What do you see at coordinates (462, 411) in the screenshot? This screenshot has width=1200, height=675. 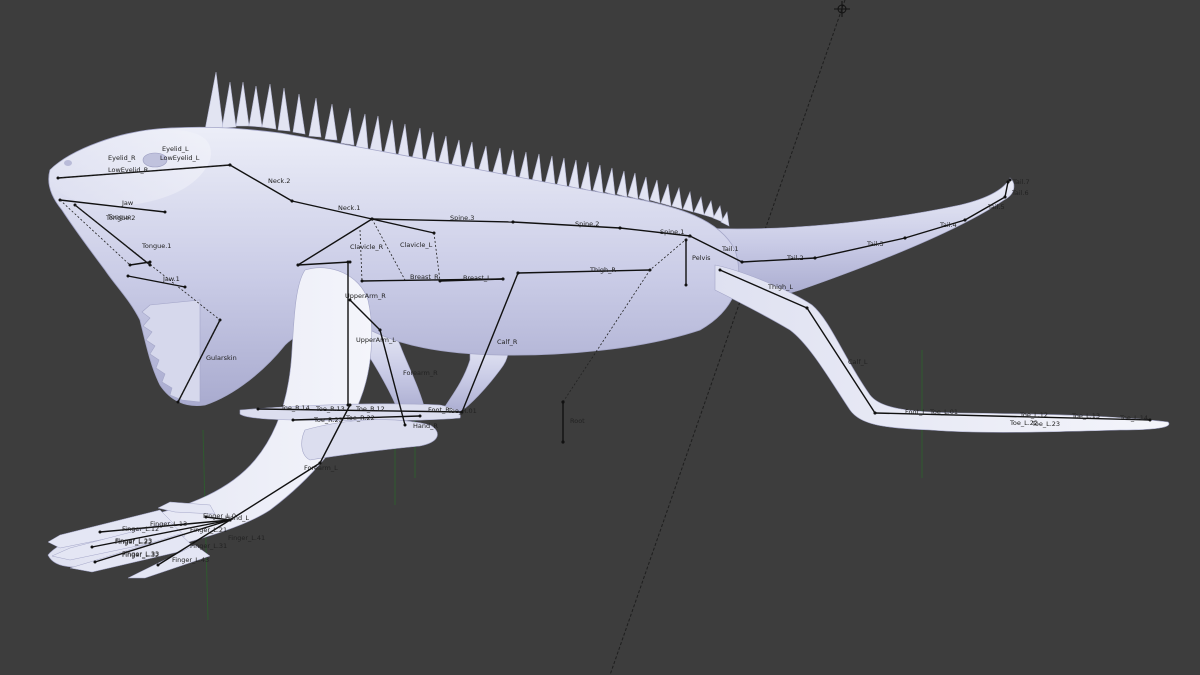 I see `bone-label: Toe_R.01` at bounding box center [462, 411].